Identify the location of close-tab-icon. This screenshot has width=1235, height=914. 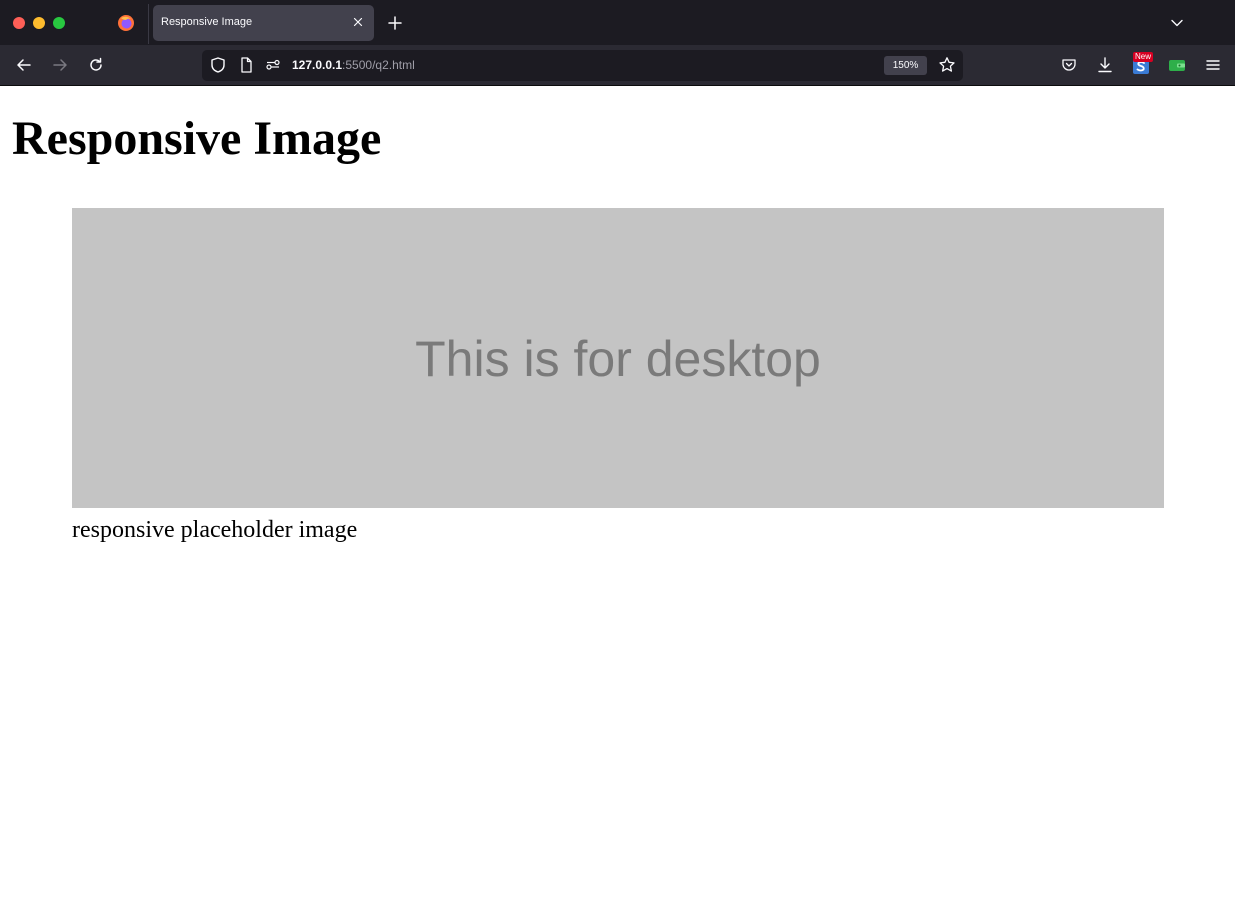
(358, 22).